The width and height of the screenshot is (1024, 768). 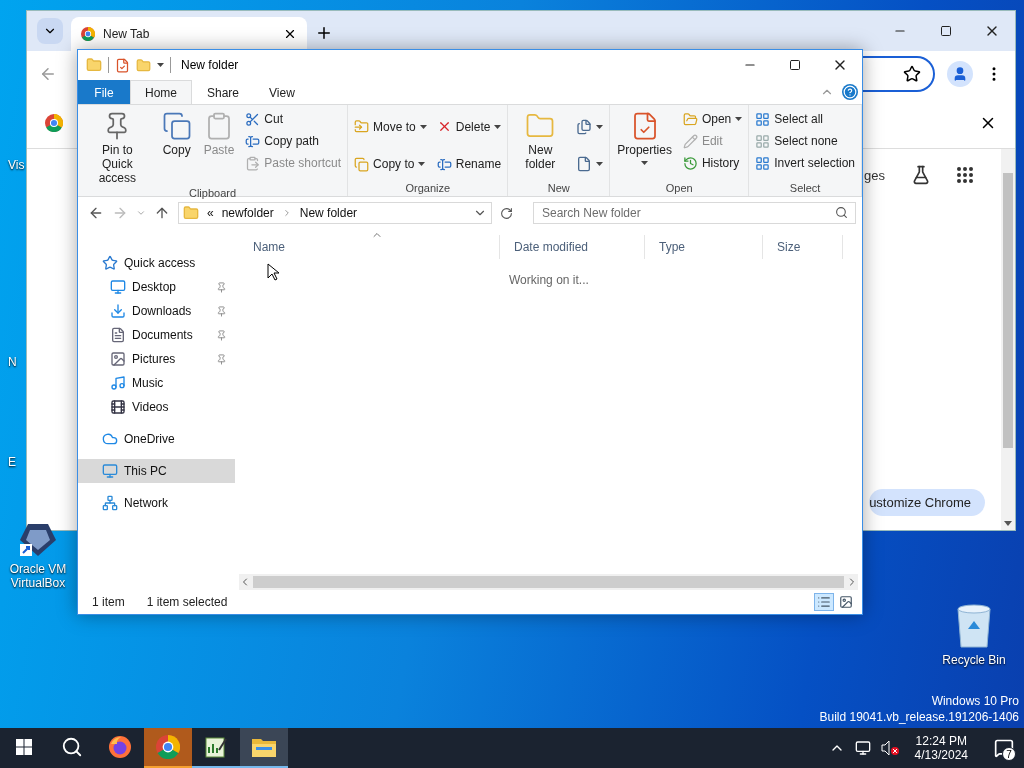 I want to click on flask-icon, so click(x=921, y=175).